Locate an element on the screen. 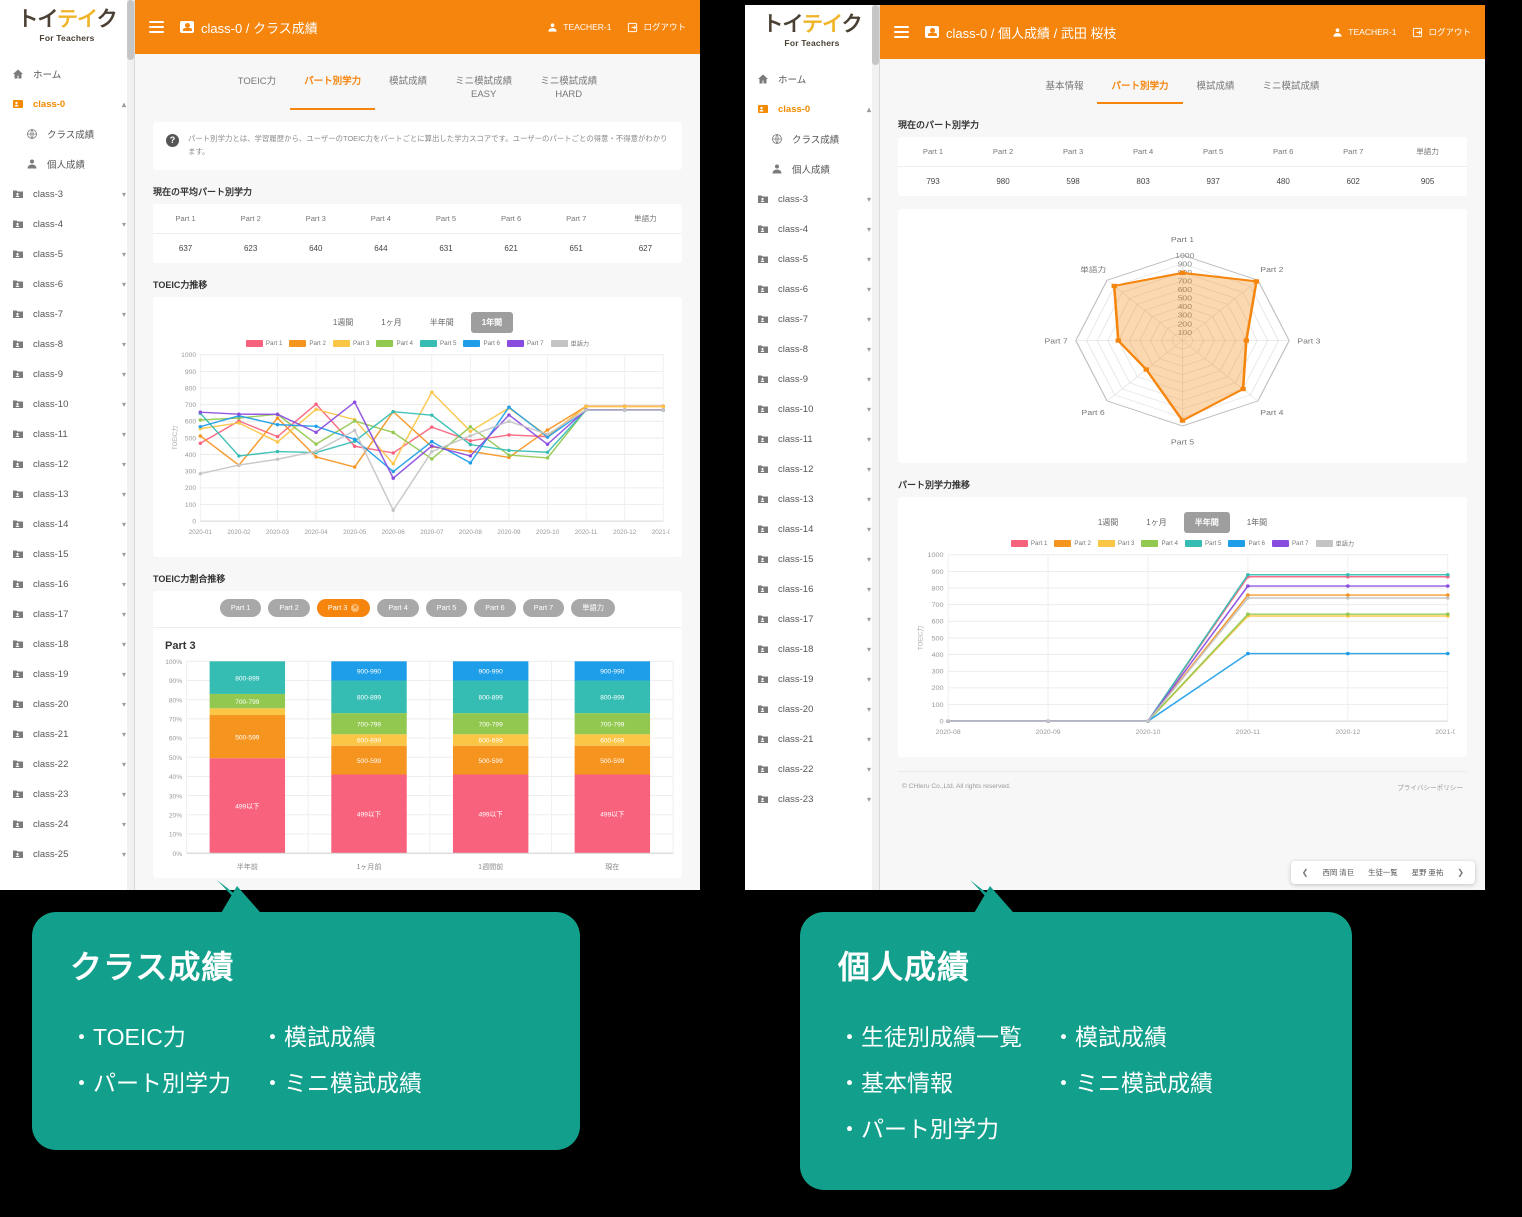 The width and height of the screenshot is (1522, 1217). range-selector: 1週間 1ヶ月 半年間 1年間 is located at coordinates (417, 322).